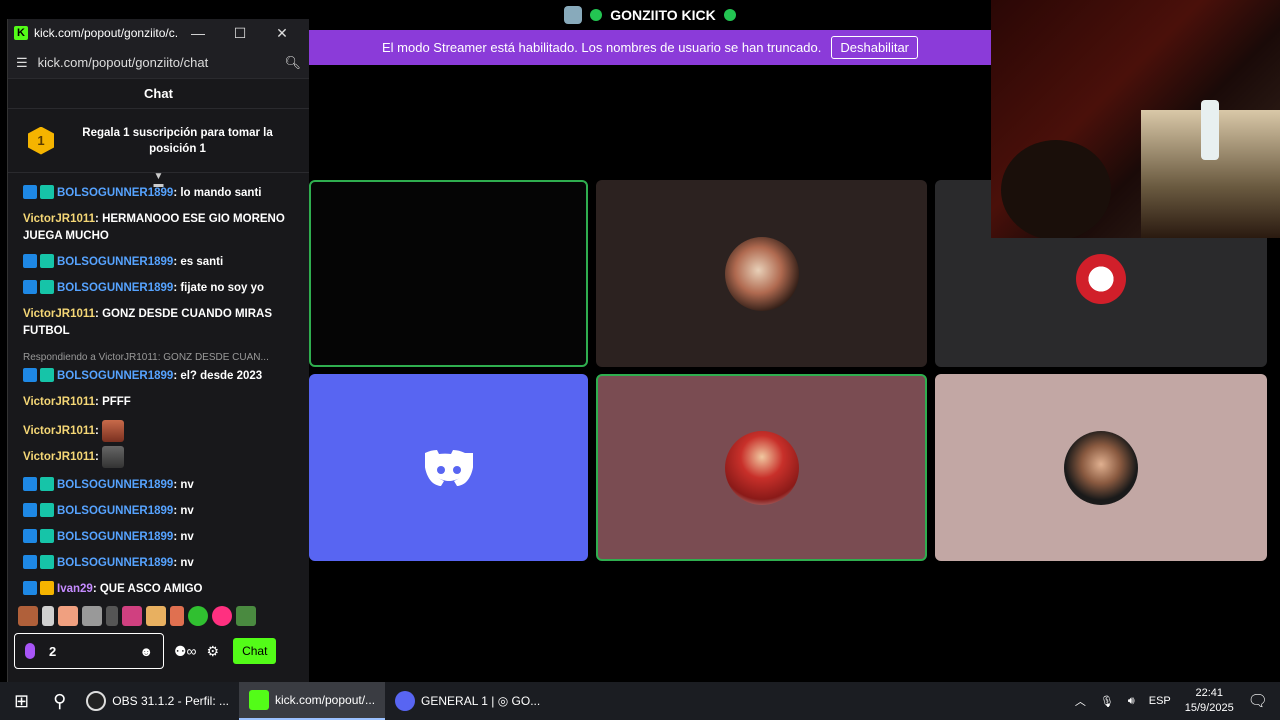  I want to click on clock: 22:41 15/9/2025, so click(1209, 701).